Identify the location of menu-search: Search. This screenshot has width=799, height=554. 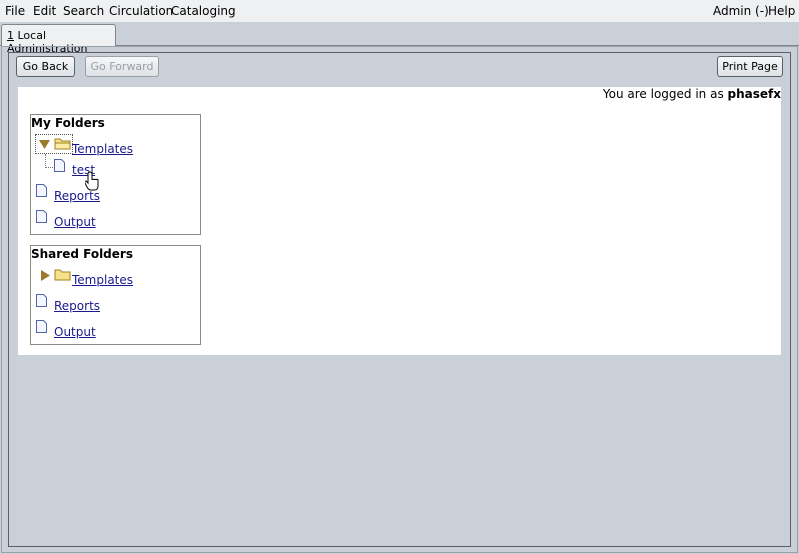
(83, 11).